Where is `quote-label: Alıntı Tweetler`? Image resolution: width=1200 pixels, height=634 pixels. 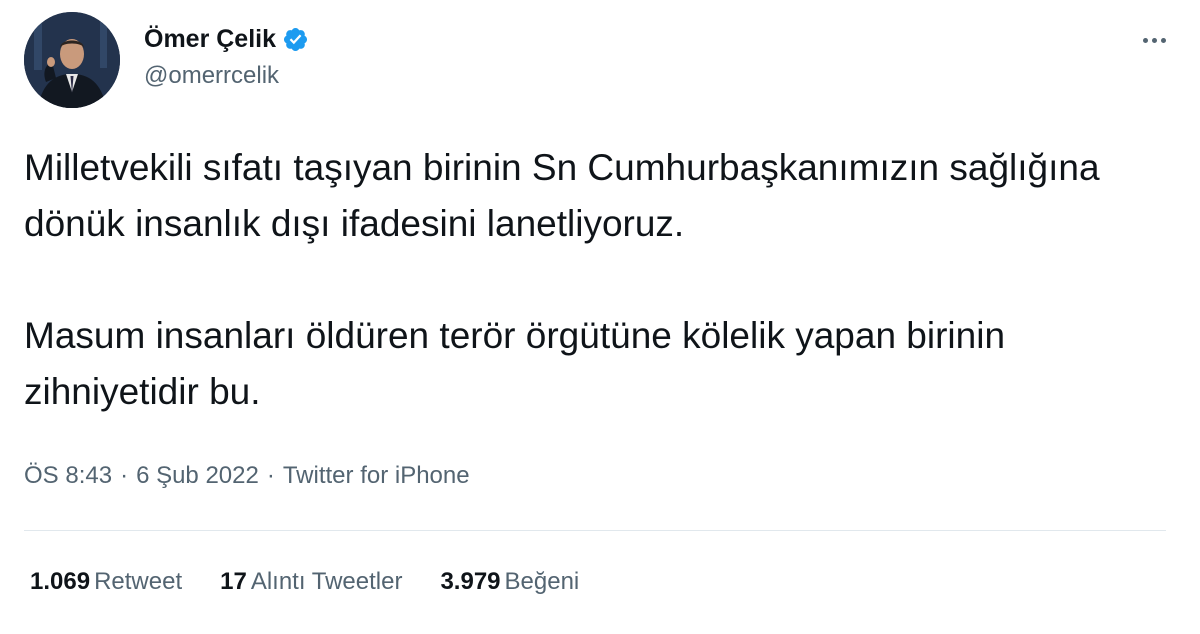
quote-label: Alıntı Tweetler is located at coordinates (326, 581).